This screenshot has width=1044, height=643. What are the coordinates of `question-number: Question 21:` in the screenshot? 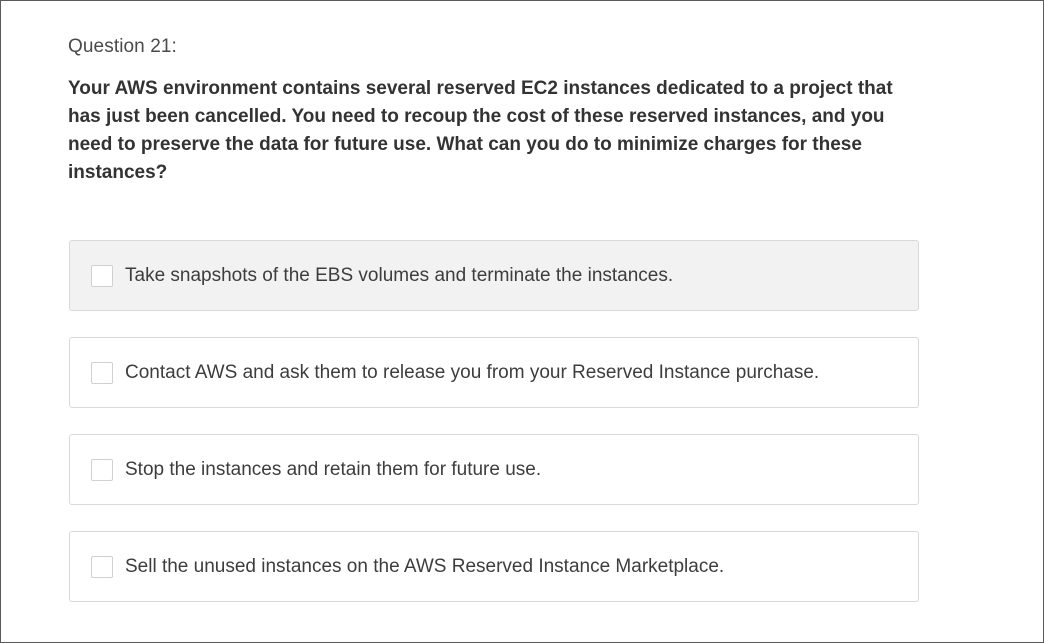 It's located at (122, 46).